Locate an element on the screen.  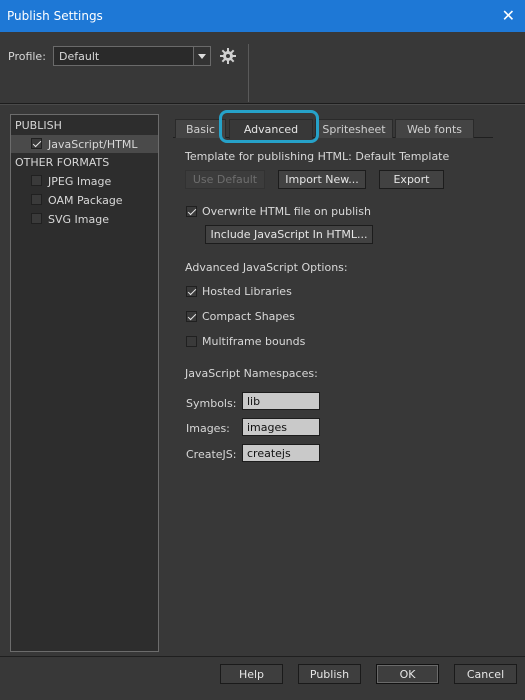
cancel-button: Cancel is located at coordinates (485, 674).